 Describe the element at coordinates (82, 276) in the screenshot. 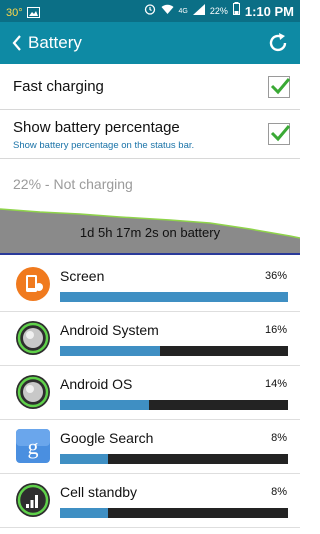

I see `usage-name: Screen` at that location.